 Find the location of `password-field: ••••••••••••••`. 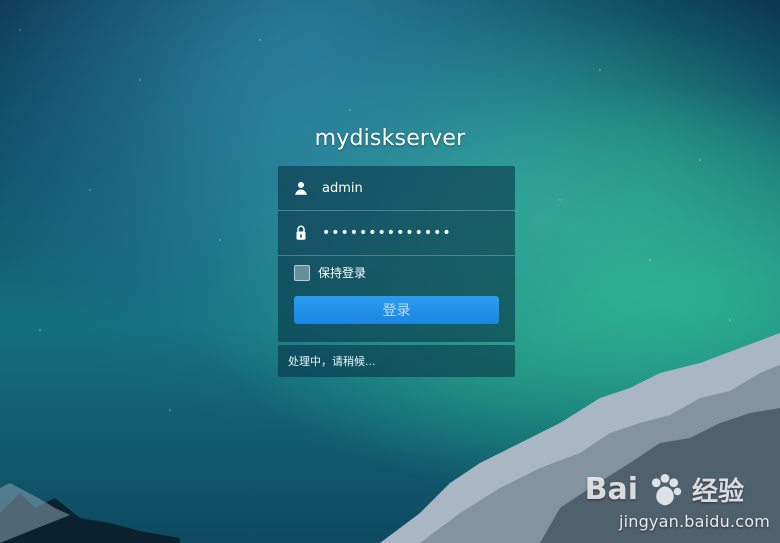

password-field: •••••••••••••• is located at coordinates (387, 233).